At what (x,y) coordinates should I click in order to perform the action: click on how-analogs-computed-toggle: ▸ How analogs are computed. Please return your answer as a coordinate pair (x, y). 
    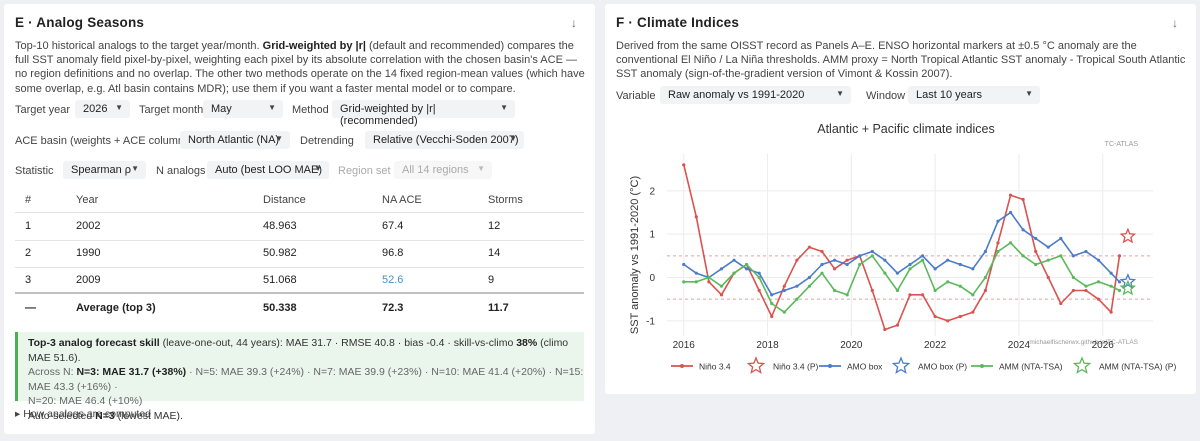
    Looking at the image, I should click on (83, 414).